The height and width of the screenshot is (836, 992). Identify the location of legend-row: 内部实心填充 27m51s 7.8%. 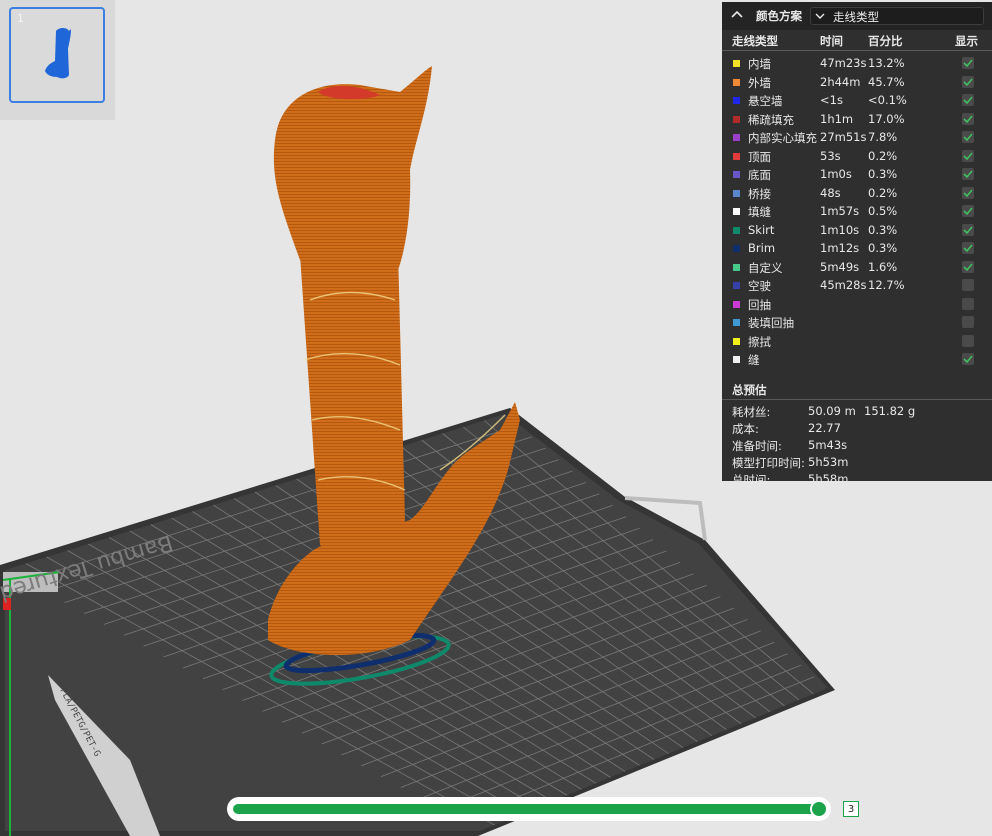
(857, 137).